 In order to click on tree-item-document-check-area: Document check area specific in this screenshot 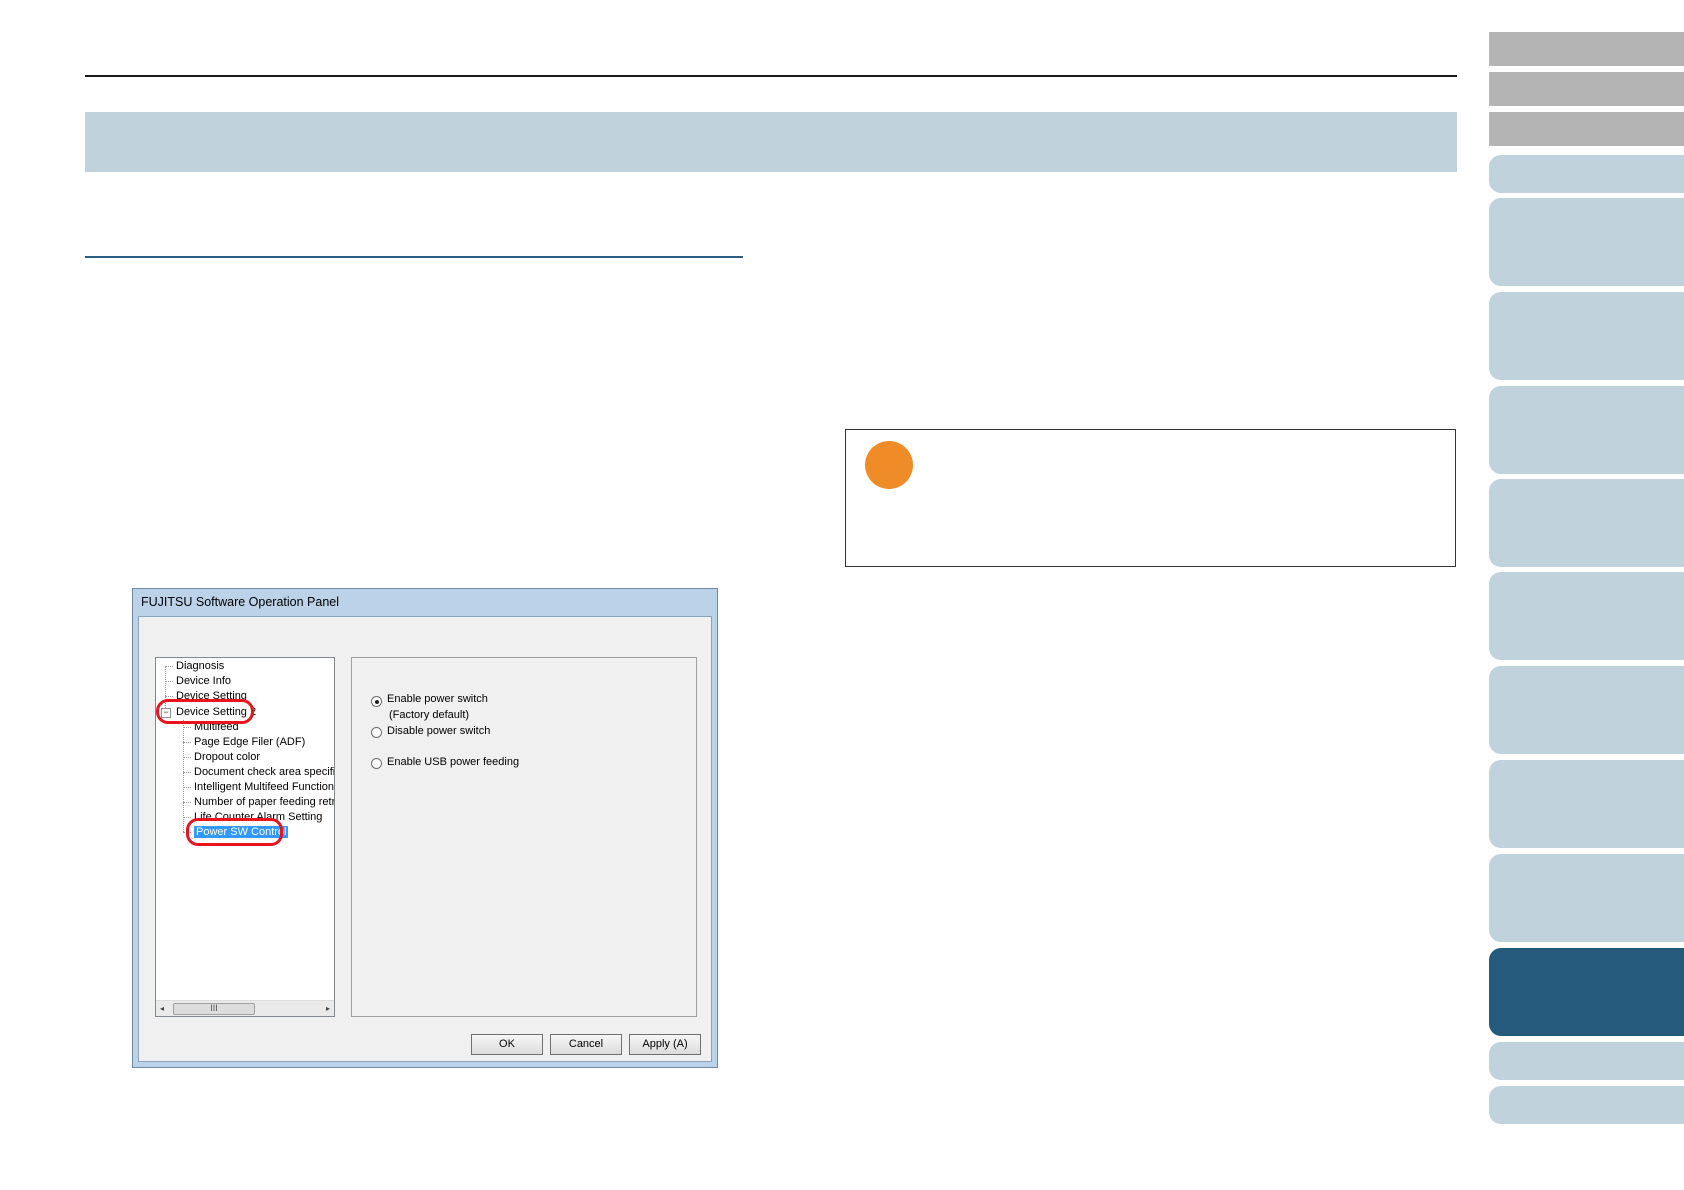, I will do `click(264, 772)`.